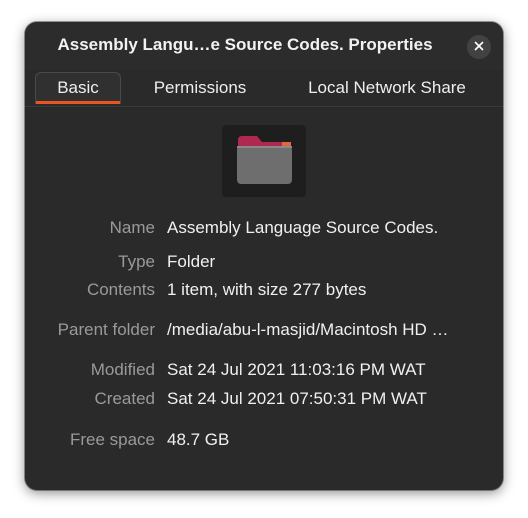  I want to click on modified-value: Sat 24 Jul 2021 11:03:16 PM WAT, so click(296, 369).